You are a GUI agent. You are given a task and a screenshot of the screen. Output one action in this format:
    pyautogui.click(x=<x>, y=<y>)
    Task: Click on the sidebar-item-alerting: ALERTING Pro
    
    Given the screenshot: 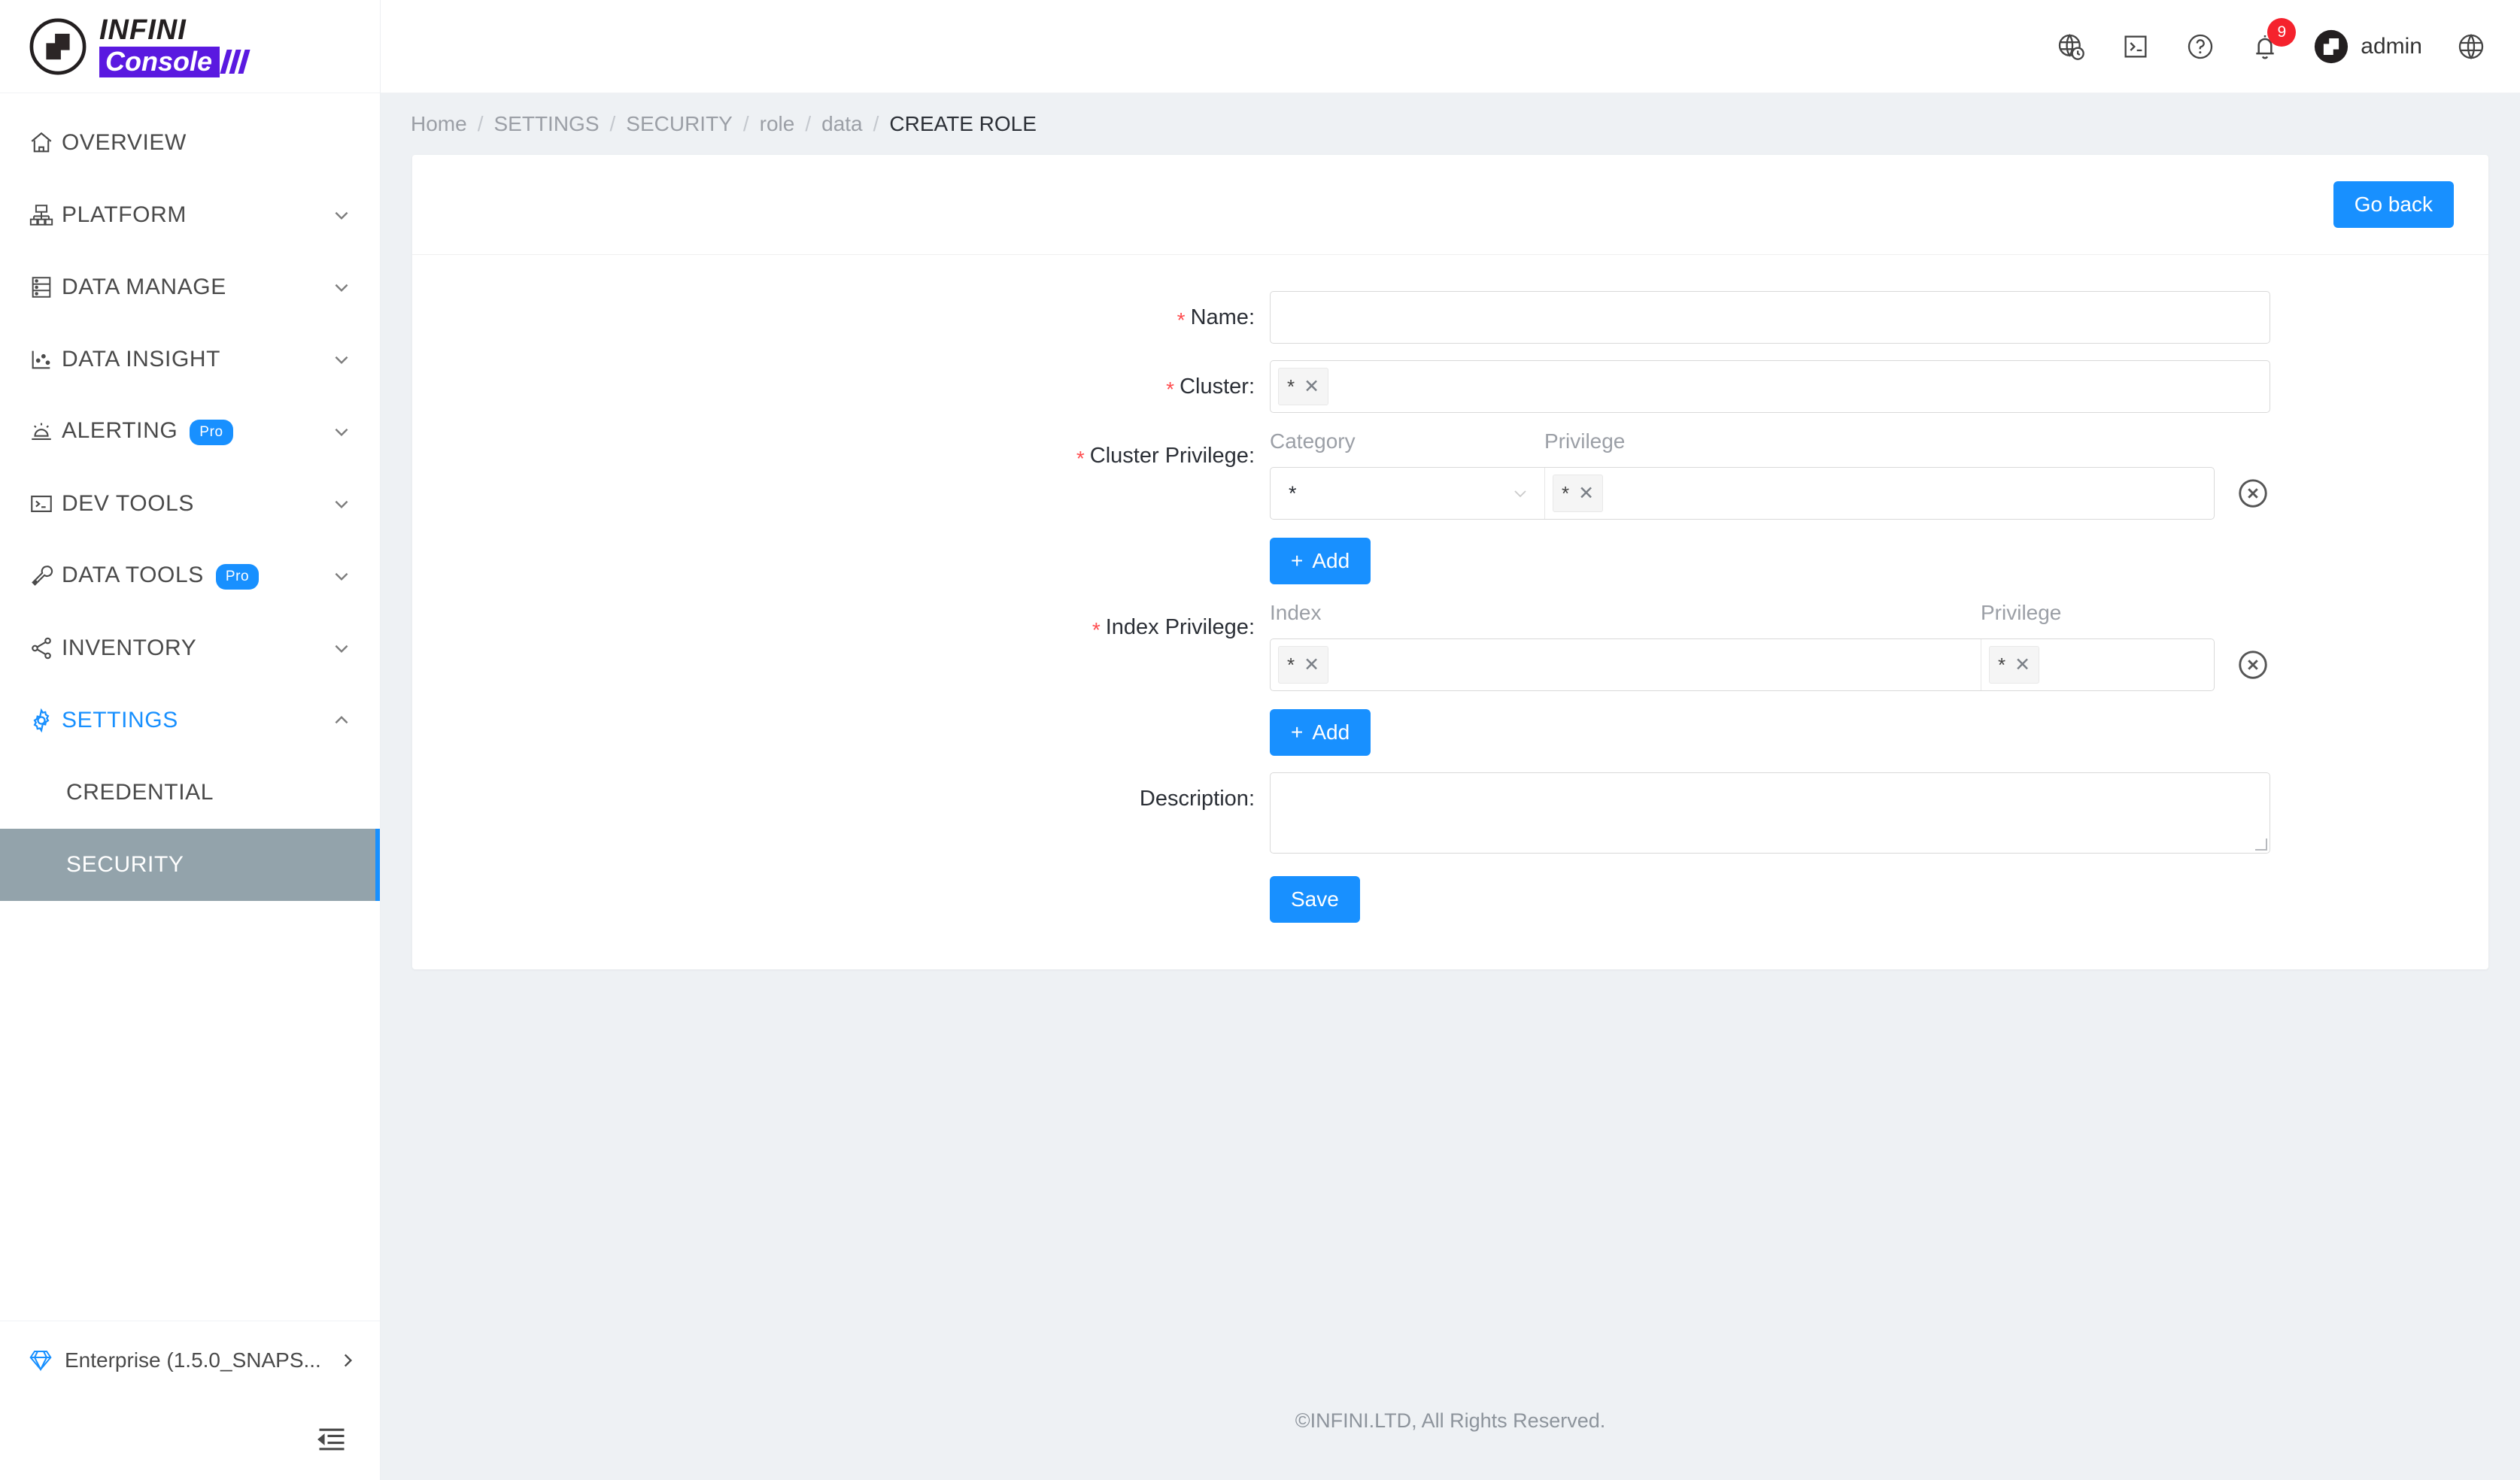 What is the action you would take?
    pyautogui.click(x=190, y=432)
    